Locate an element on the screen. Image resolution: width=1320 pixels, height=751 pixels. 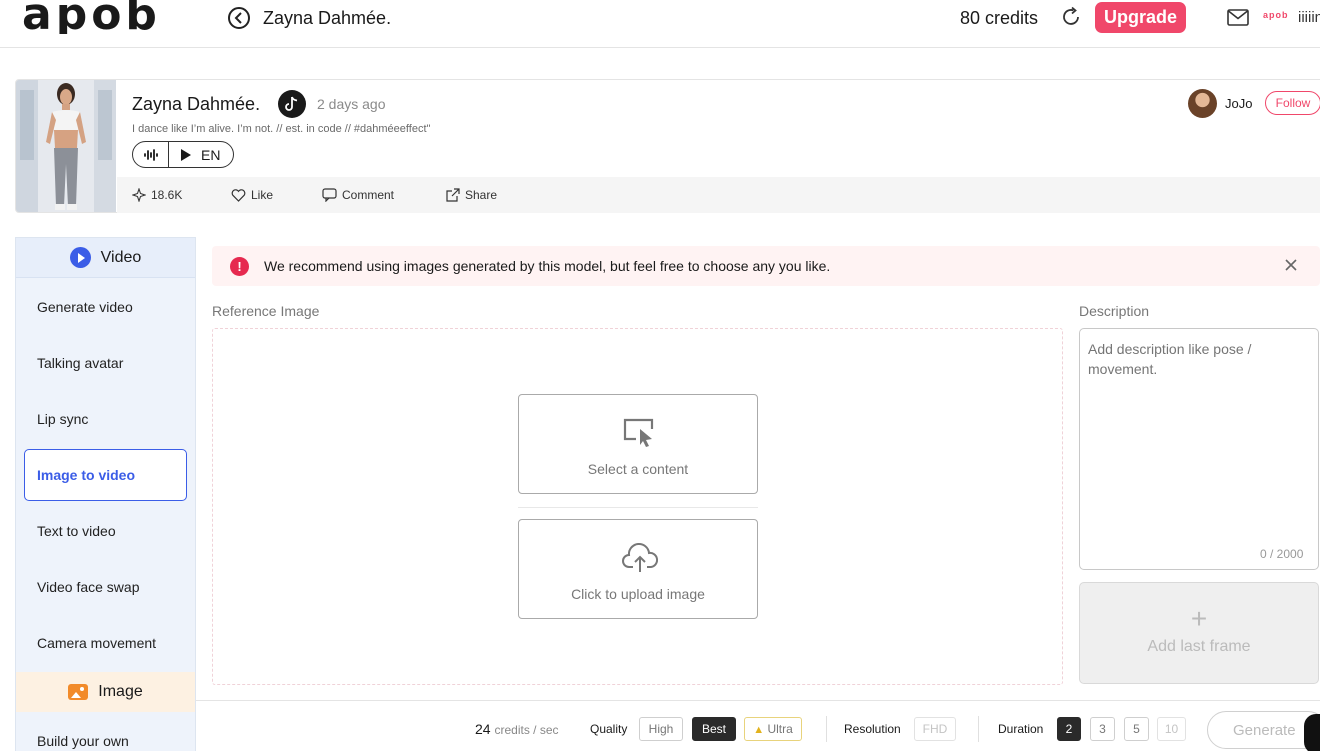
image-icon is located at coordinates (78, 692).